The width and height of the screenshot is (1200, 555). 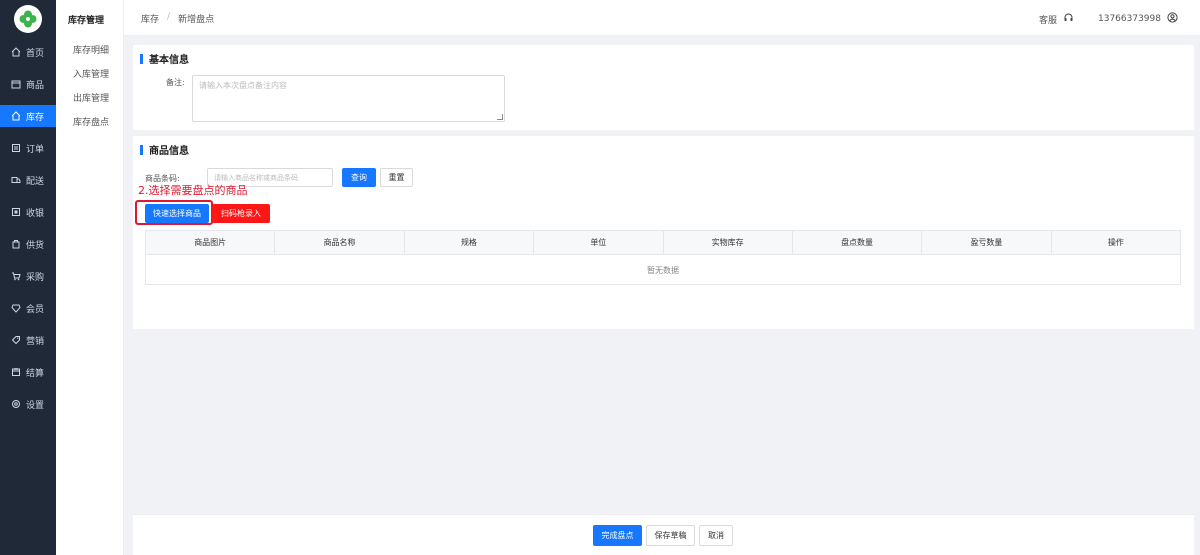 I want to click on sidebar-item-inventory: 库存, so click(x=28, y=116).